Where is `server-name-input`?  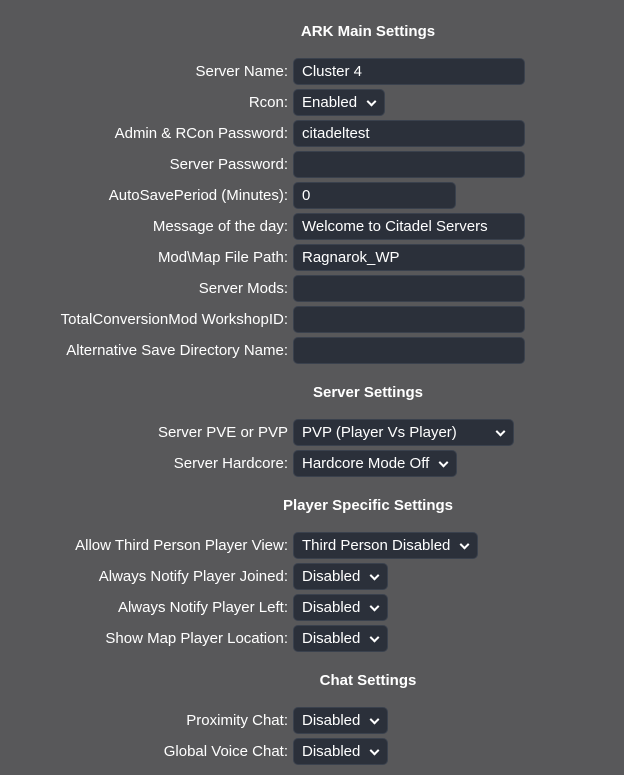
server-name-input is located at coordinates (409, 71).